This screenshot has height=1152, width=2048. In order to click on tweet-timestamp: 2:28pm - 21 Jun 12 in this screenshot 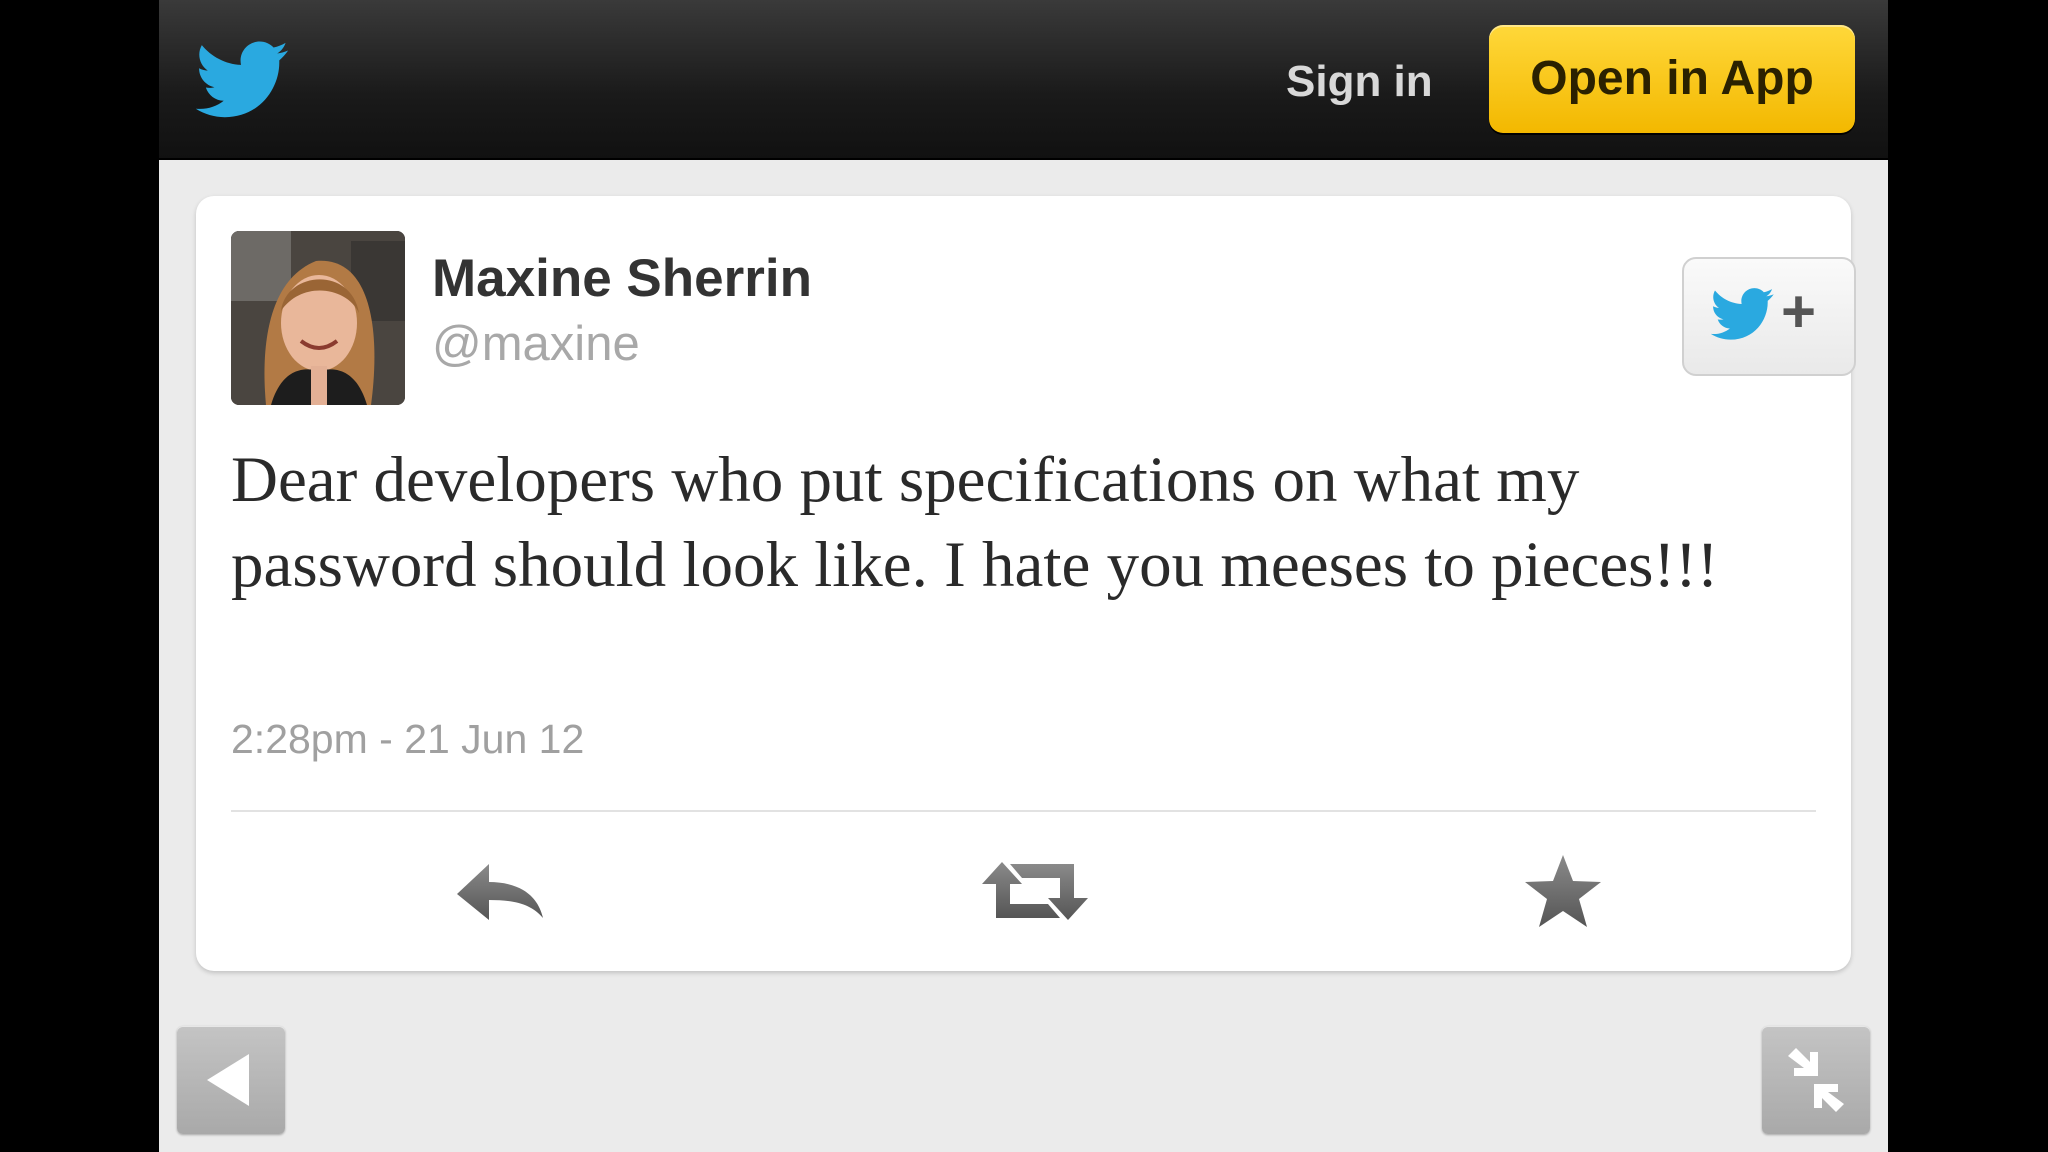, I will do `click(407, 739)`.